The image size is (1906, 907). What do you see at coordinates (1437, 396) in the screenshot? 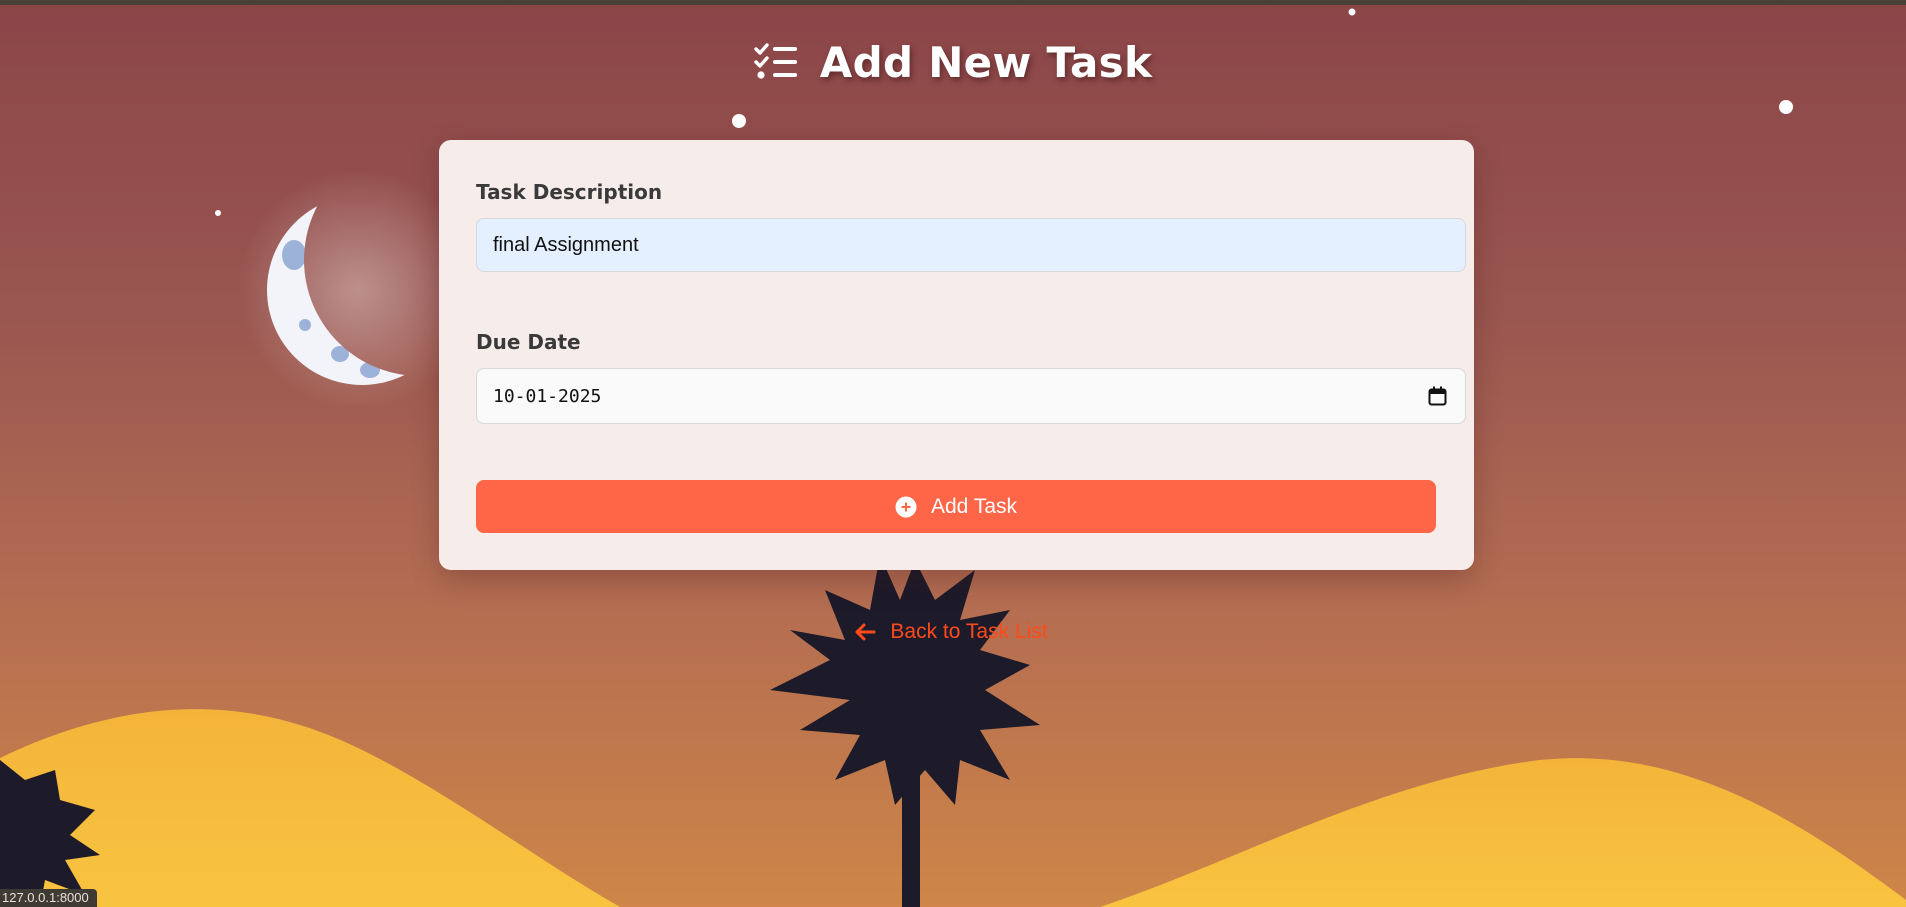
I see `calendar-icon` at bounding box center [1437, 396].